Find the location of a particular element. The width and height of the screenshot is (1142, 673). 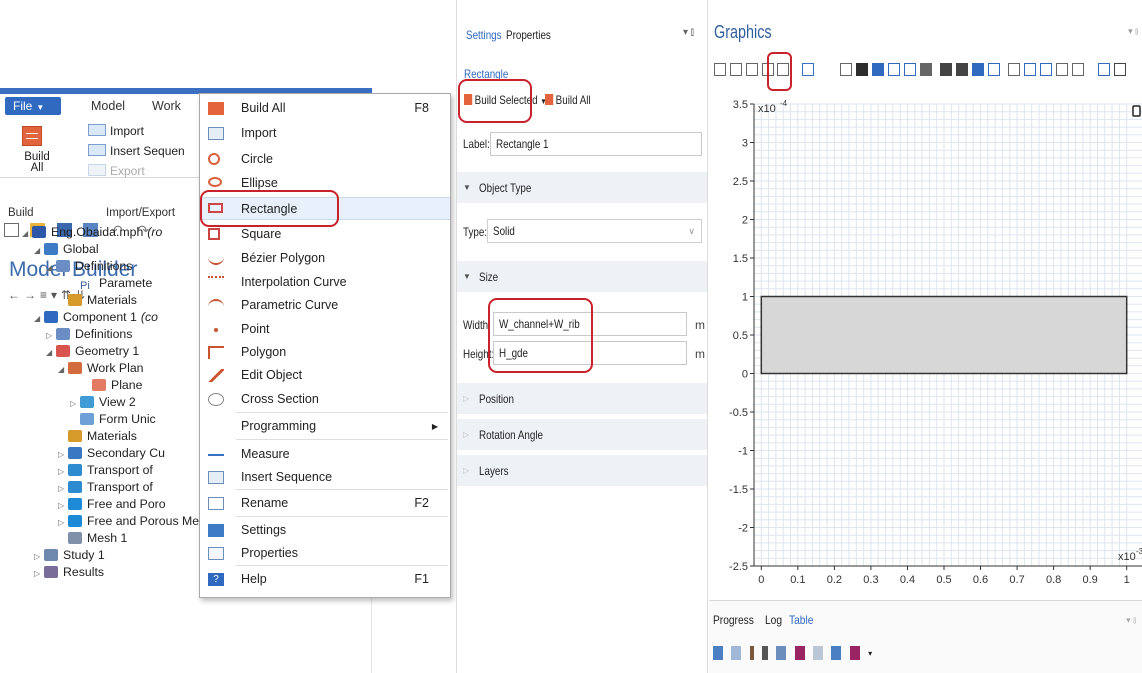

view-axis-icon is located at coordinates (808, 69).